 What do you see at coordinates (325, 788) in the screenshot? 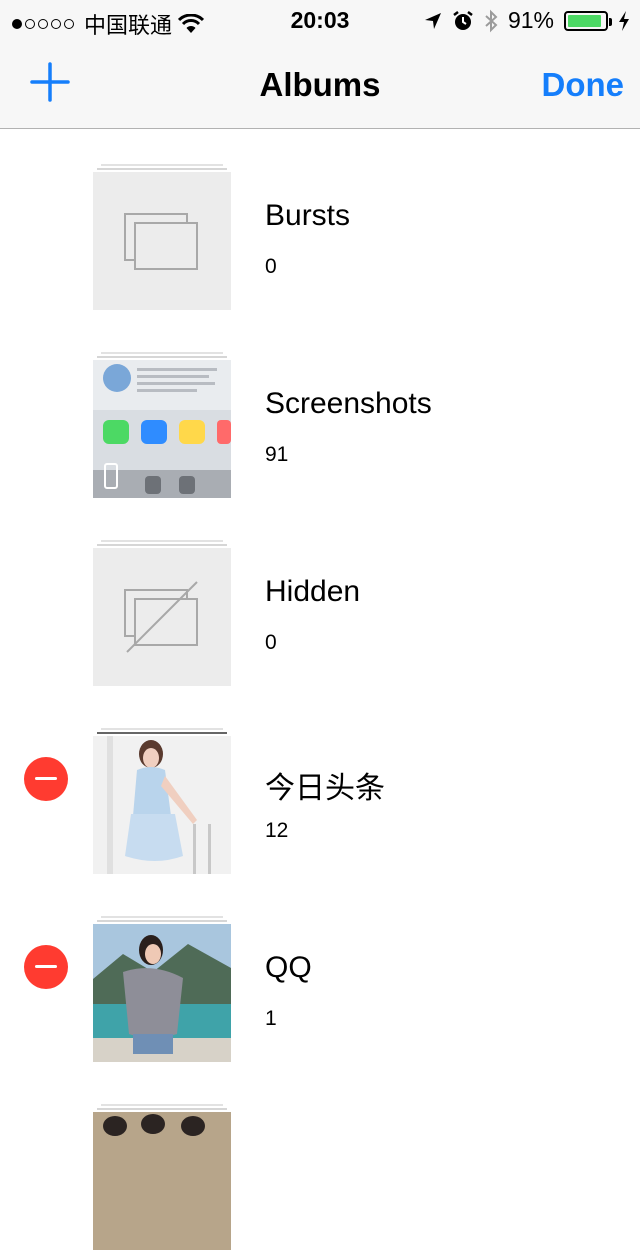
I see `album-name: 今日头条` at bounding box center [325, 788].